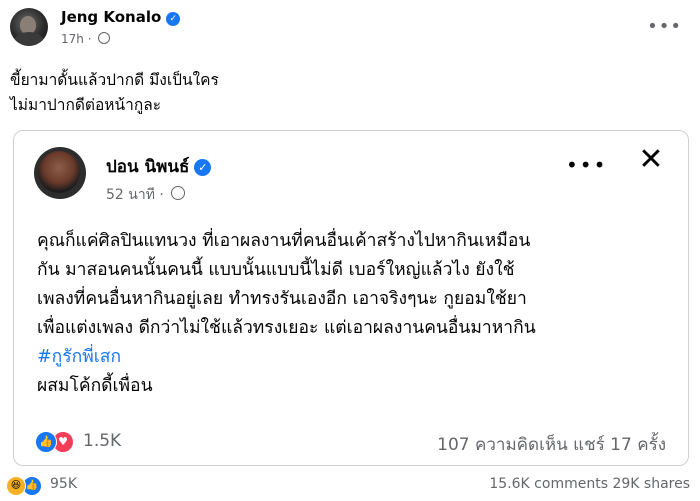 The width and height of the screenshot is (700, 501). What do you see at coordinates (114, 80) in the screenshot?
I see `post-text-line: ขี้ยามาดั้นแล้วปากดี มึงเป็นใคร` at bounding box center [114, 80].